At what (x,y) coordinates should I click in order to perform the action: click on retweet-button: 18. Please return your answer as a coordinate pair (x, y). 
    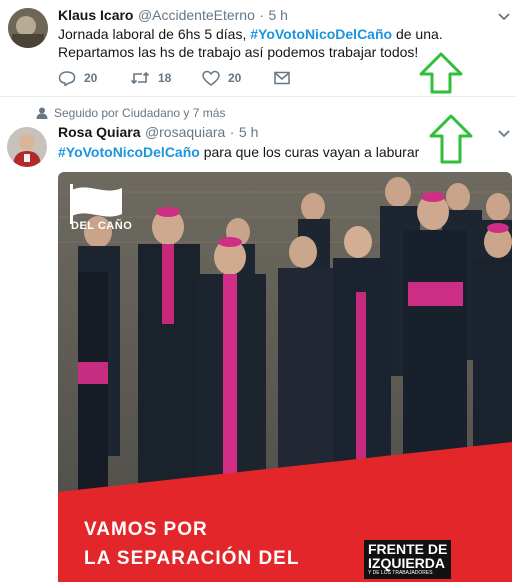
    Looking at the image, I should click on (166, 78).